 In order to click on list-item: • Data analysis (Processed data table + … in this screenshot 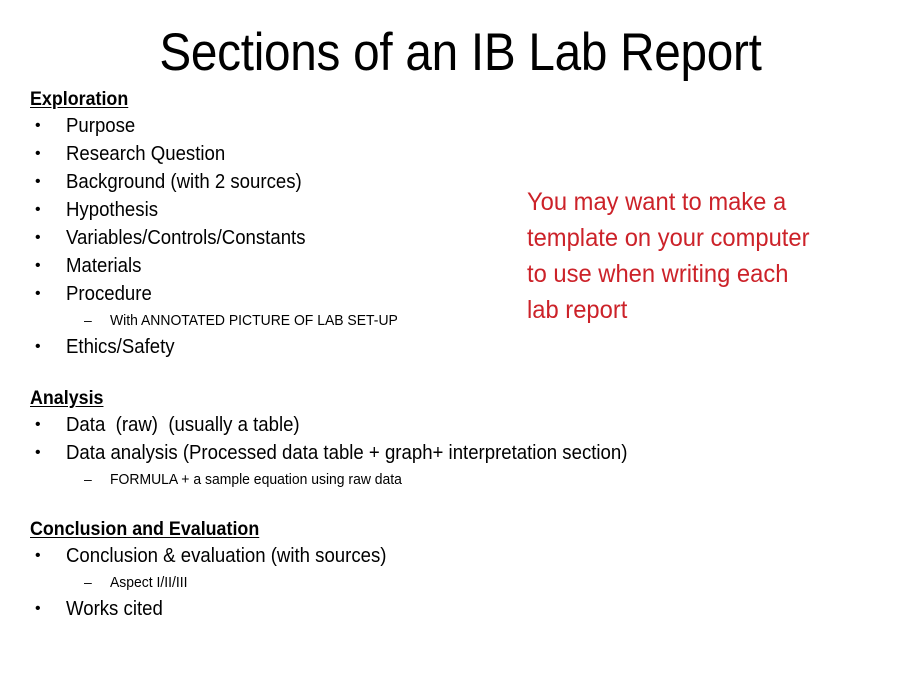, I will do `click(400, 453)`.